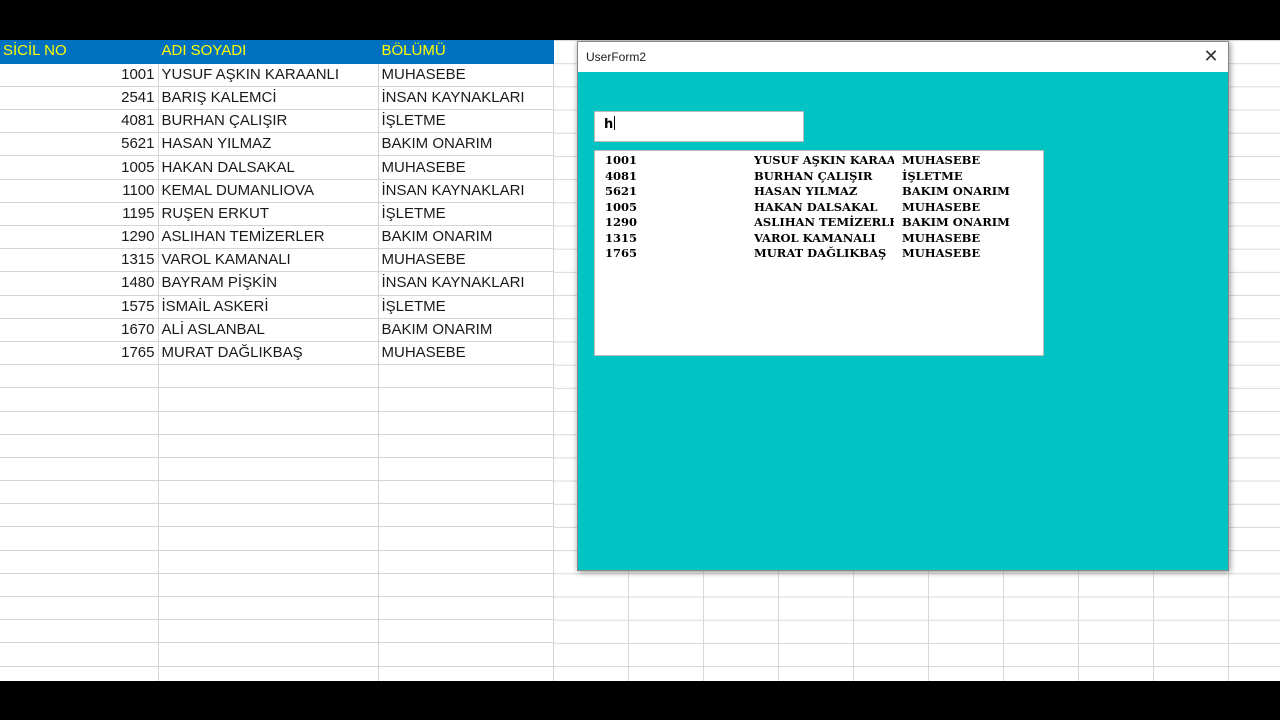 The image size is (1280, 720). I want to click on cell-adi-soyadi: BURHAN ÇALIŞIR, so click(268, 121).